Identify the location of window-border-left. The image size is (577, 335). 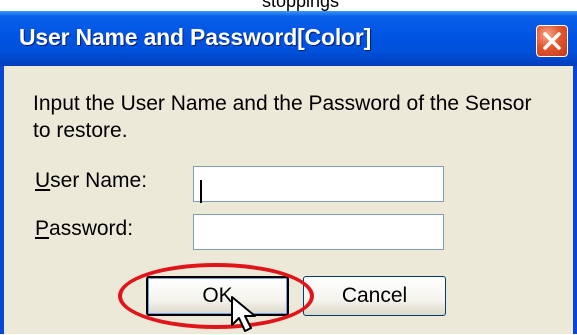
(2, 200).